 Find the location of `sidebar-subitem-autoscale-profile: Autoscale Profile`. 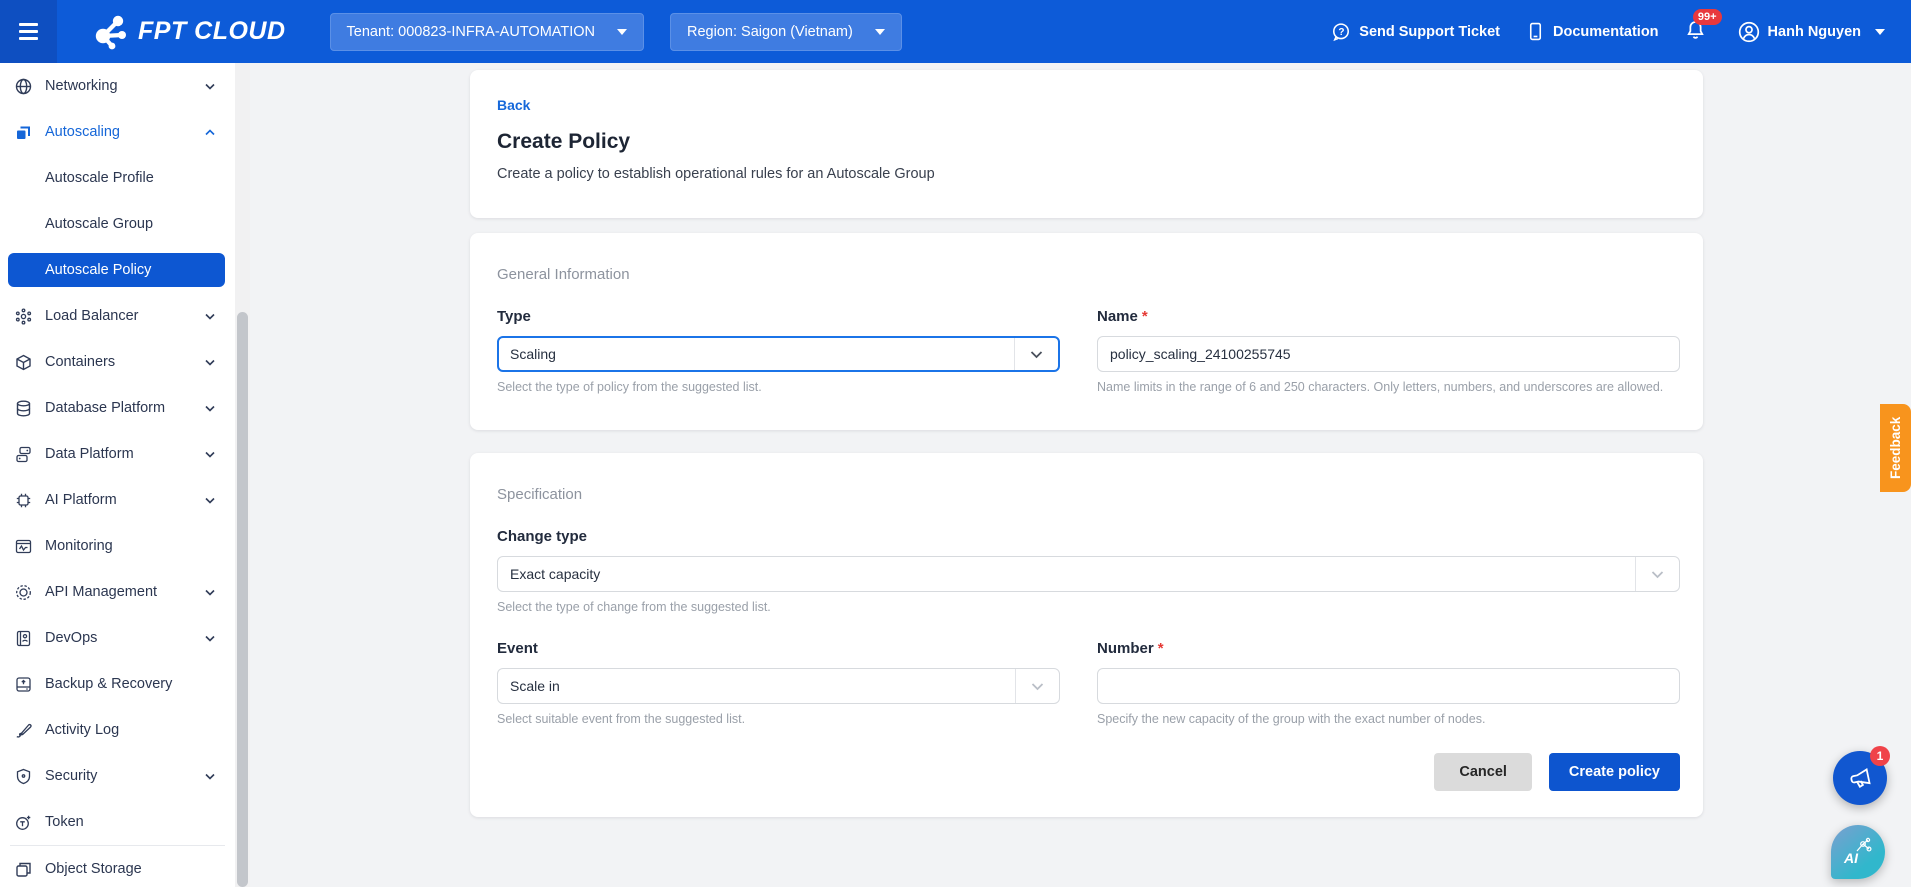

sidebar-subitem-autoscale-profile: Autoscale Profile is located at coordinates (117, 178).